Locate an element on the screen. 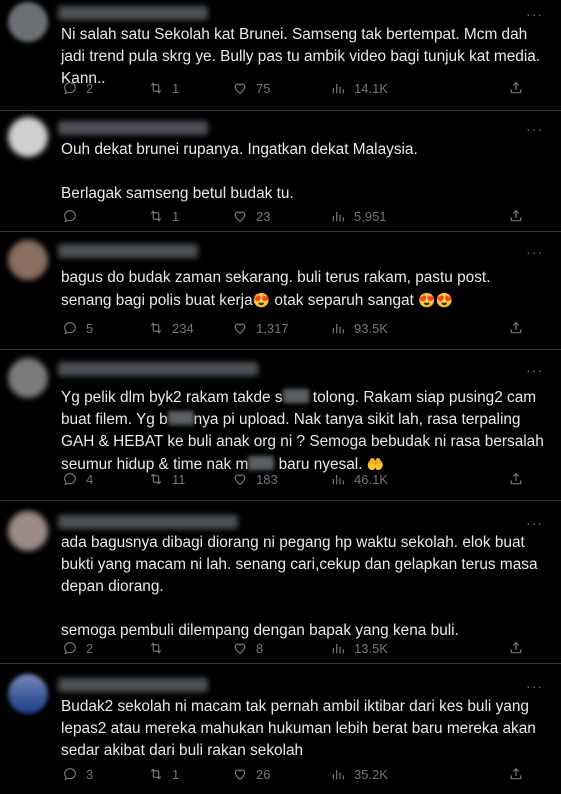 This screenshot has width=561, height=794. view-count: 13.5K is located at coordinates (371, 648).